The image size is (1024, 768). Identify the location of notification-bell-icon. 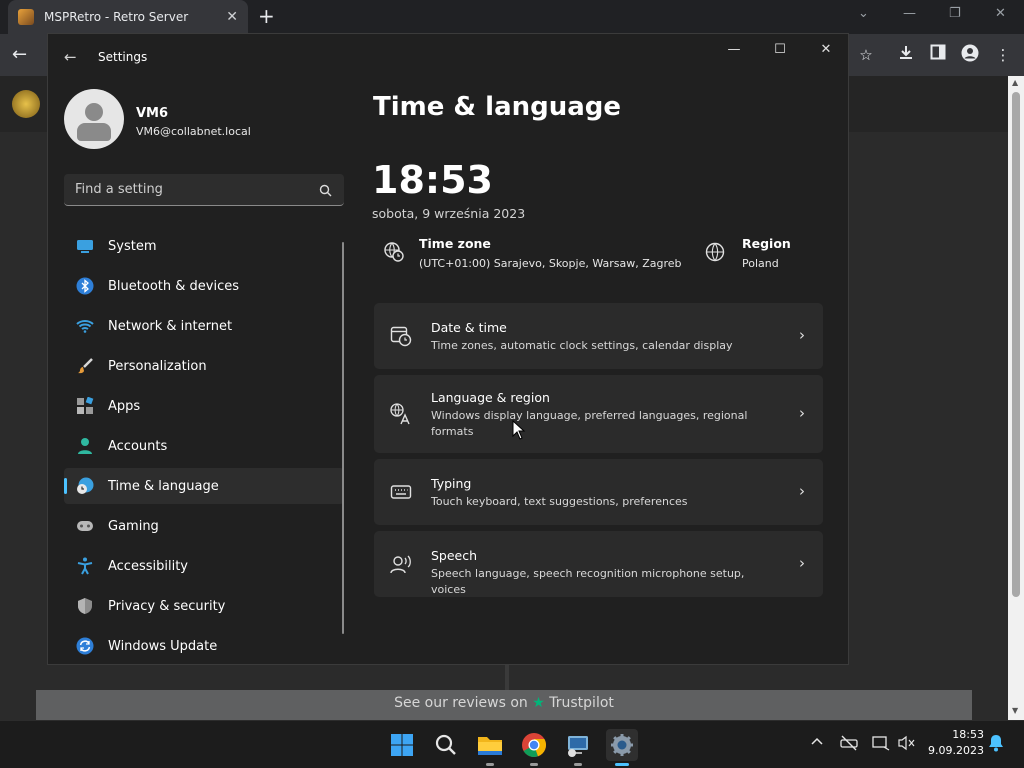
(996, 745).